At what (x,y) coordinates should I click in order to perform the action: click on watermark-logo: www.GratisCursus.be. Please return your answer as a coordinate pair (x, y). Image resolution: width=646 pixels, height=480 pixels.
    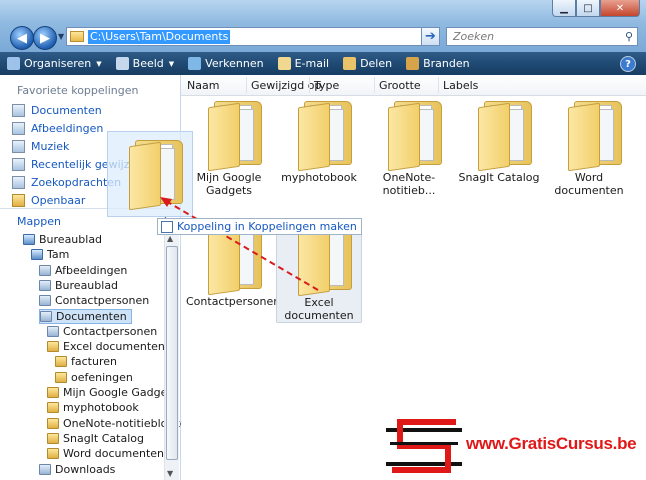
    Looking at the image, I should click on (514, 446).